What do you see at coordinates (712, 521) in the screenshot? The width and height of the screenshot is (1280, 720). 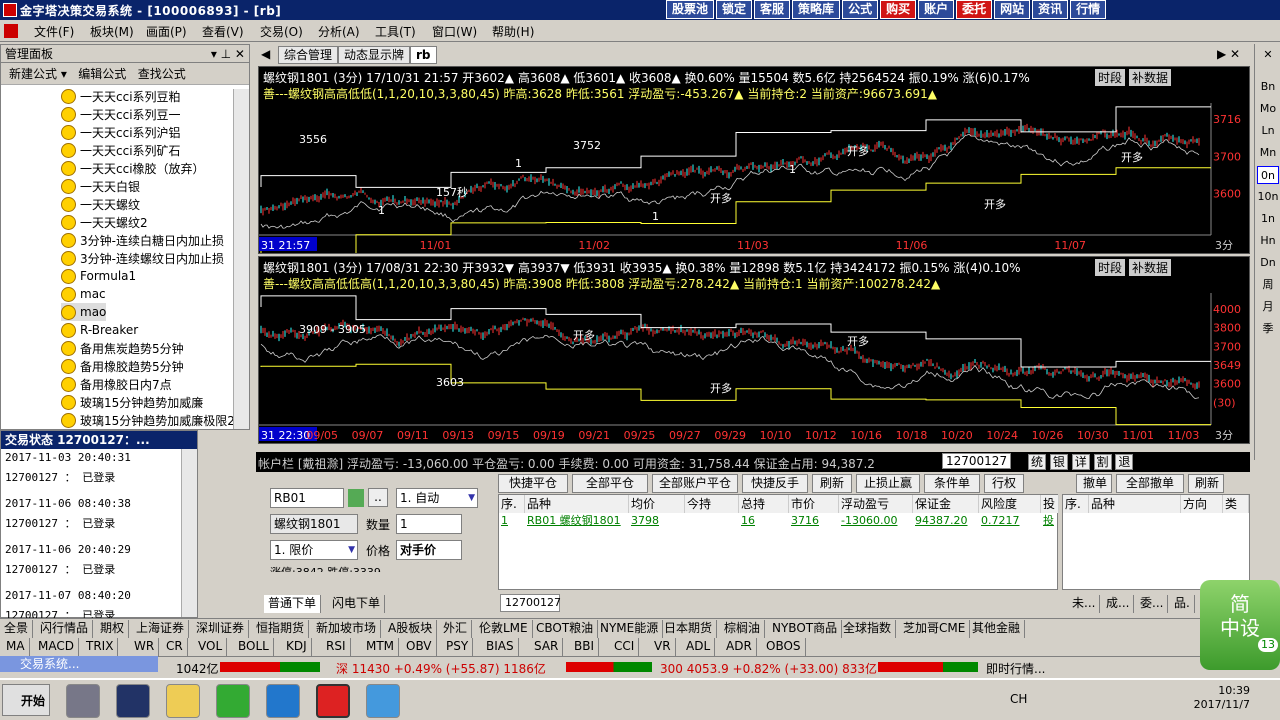 I see `position-cell` at bounding box center [712, 521].